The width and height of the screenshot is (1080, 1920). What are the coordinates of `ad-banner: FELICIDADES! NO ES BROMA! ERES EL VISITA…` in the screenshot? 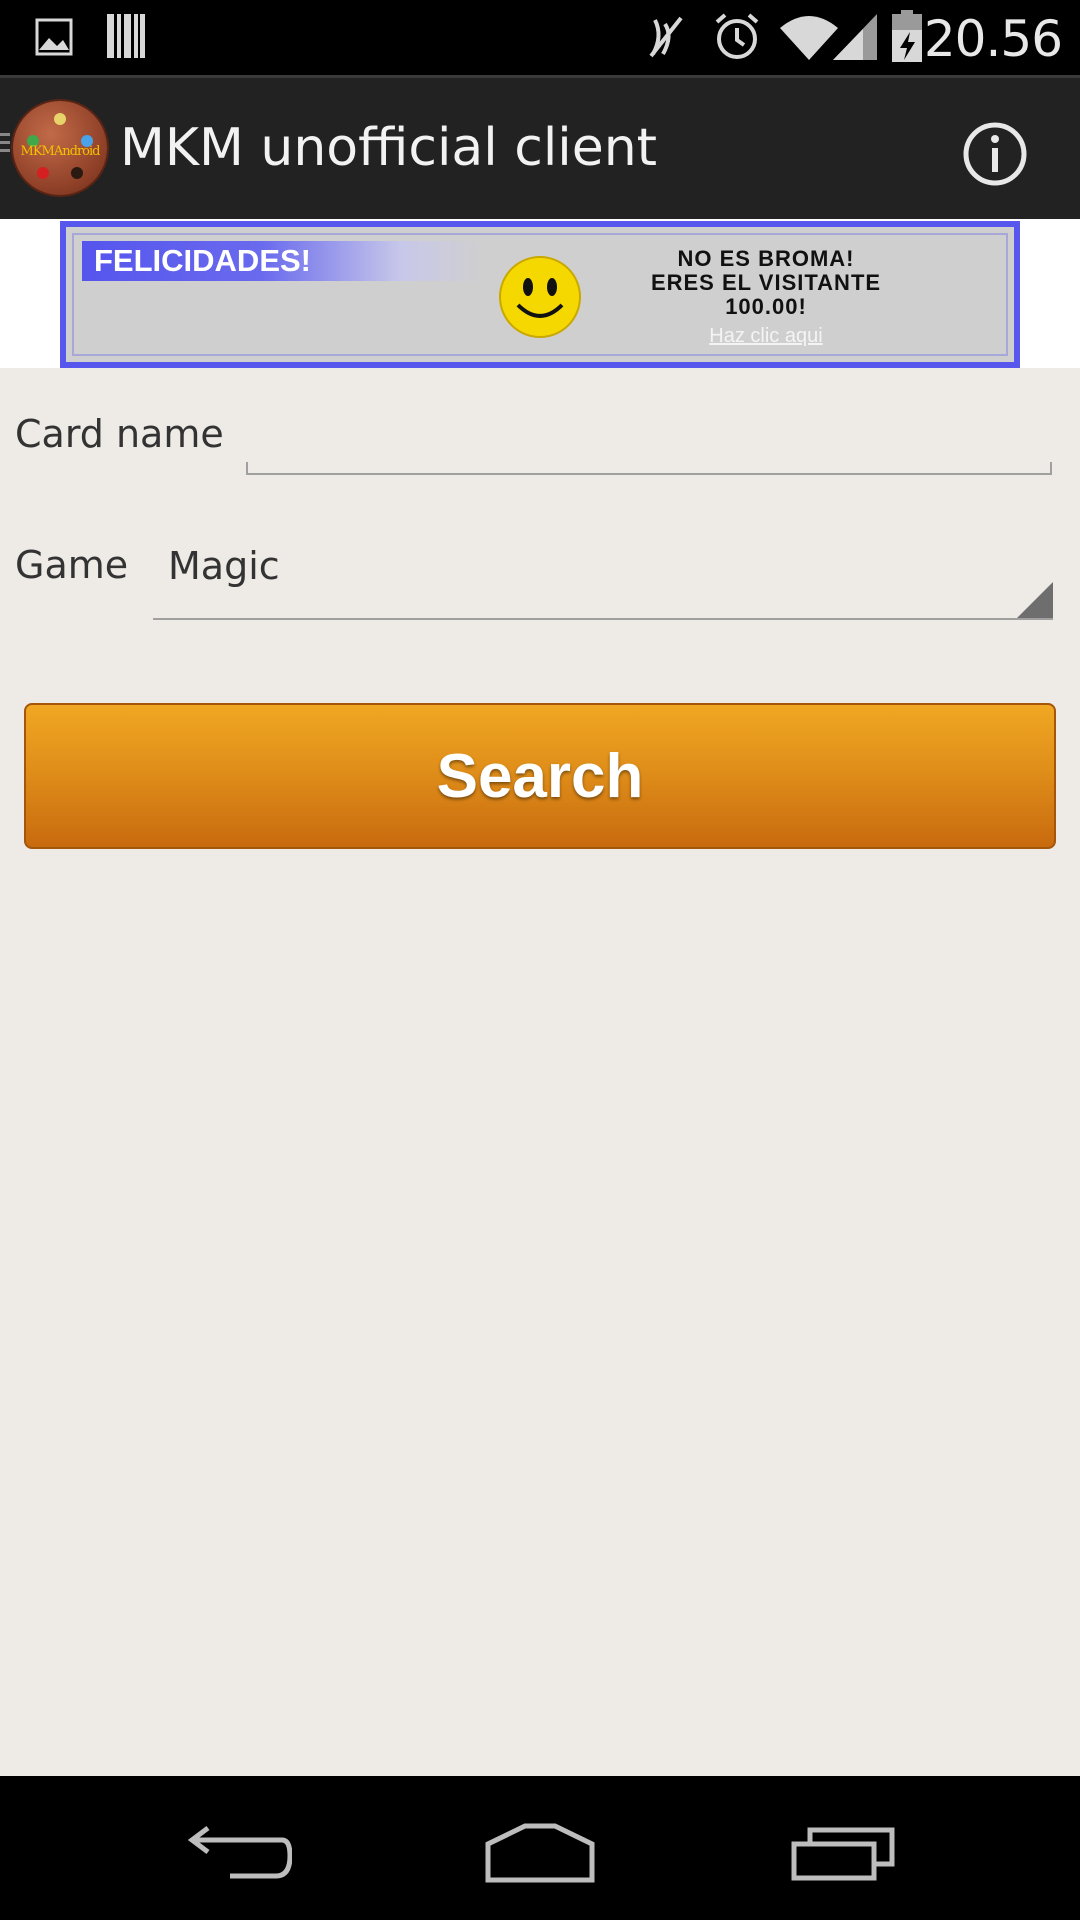 It's located at (540, 294).